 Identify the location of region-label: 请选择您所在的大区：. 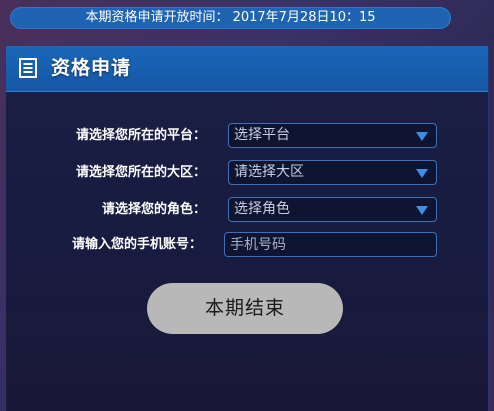
(140, 172).